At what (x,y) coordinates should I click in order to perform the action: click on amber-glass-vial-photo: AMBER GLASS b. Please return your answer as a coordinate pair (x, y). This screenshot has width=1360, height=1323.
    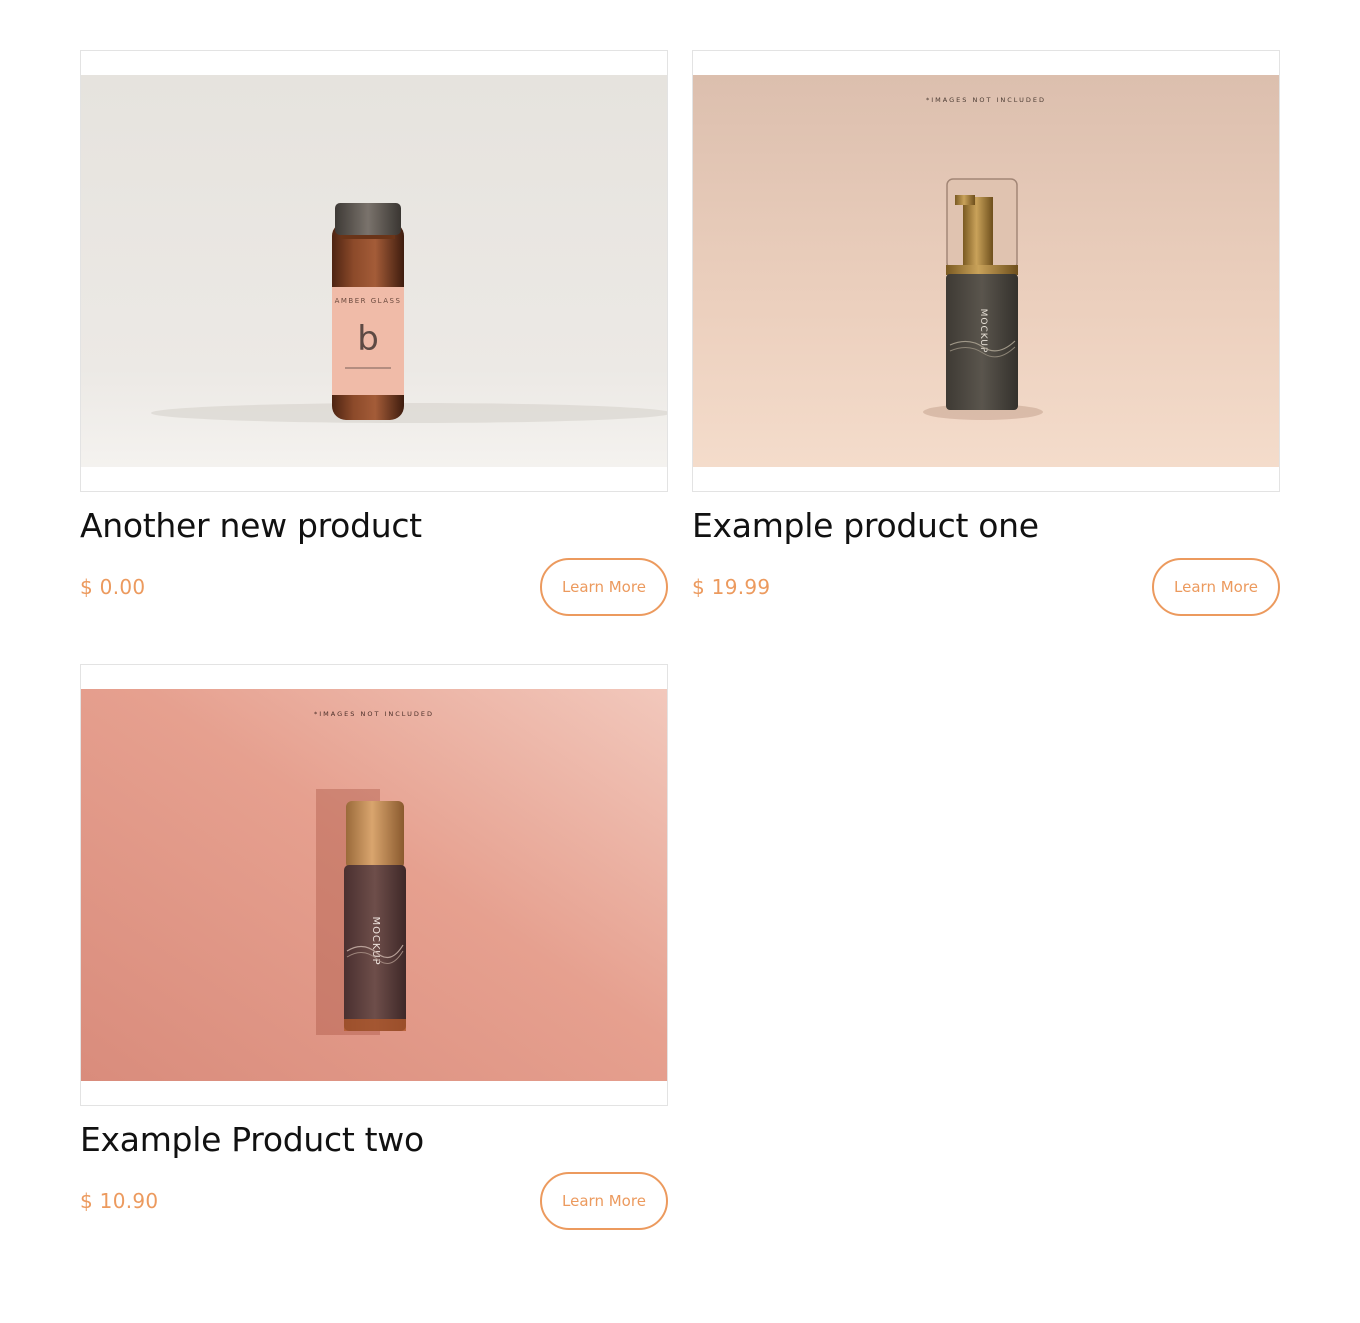
    Looking at the image, I should click on (374, 271).